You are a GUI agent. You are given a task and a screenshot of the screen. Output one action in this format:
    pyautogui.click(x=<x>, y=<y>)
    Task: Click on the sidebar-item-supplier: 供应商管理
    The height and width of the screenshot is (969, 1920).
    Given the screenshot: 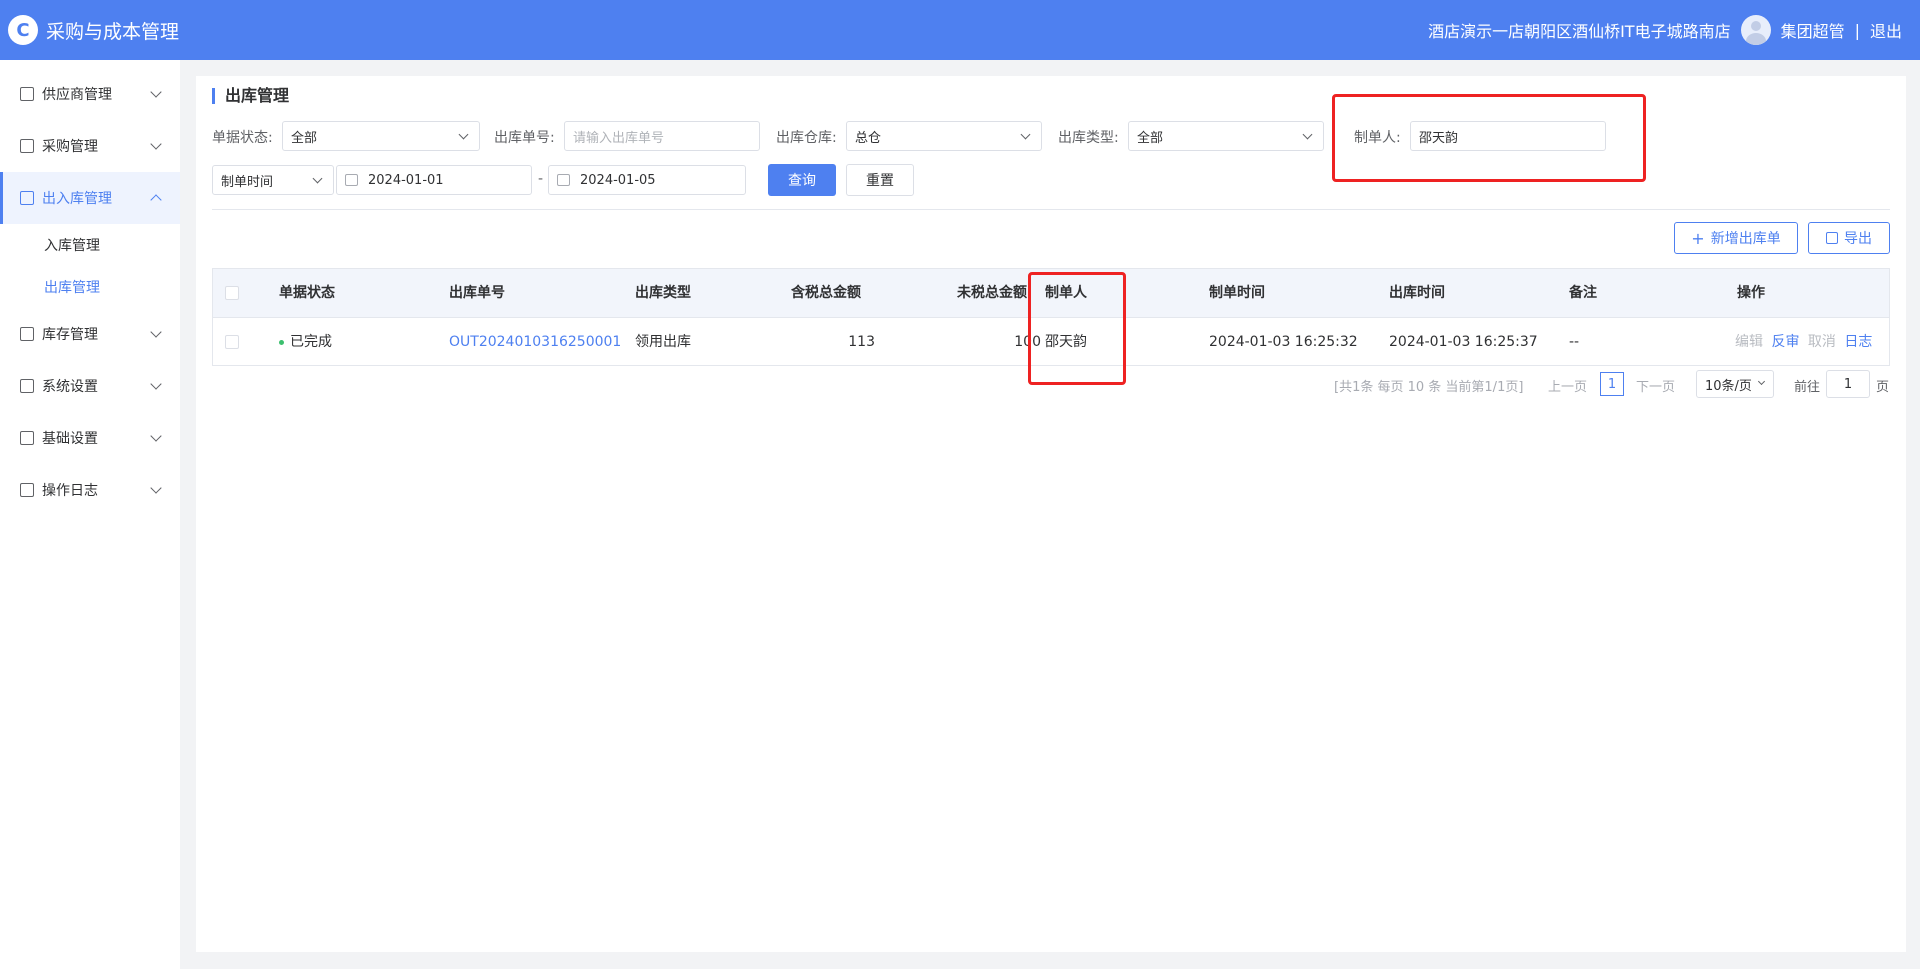 What is the action you would take?
    pyautogui.click(x=90, y=94)
    